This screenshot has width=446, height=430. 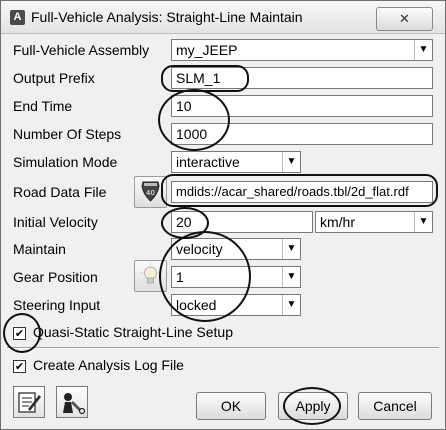 What do you see at coordinates (291, 162) in the screenshot?
I see `sim-mode-dropdown-icon: ▼` at bounding box center [291, 162].